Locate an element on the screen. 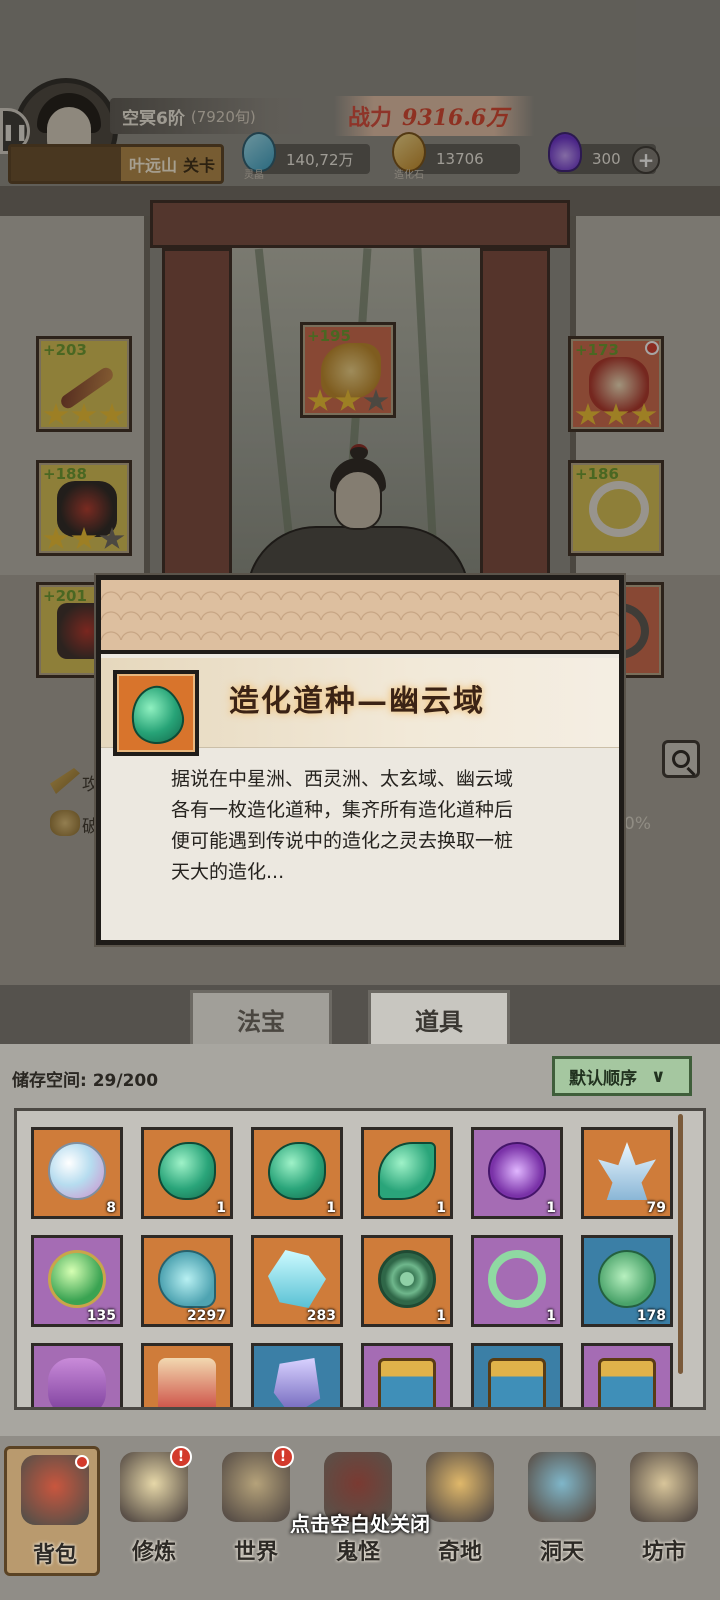  sort-label: 默认顺序 is located at coordinates (603, 1078).